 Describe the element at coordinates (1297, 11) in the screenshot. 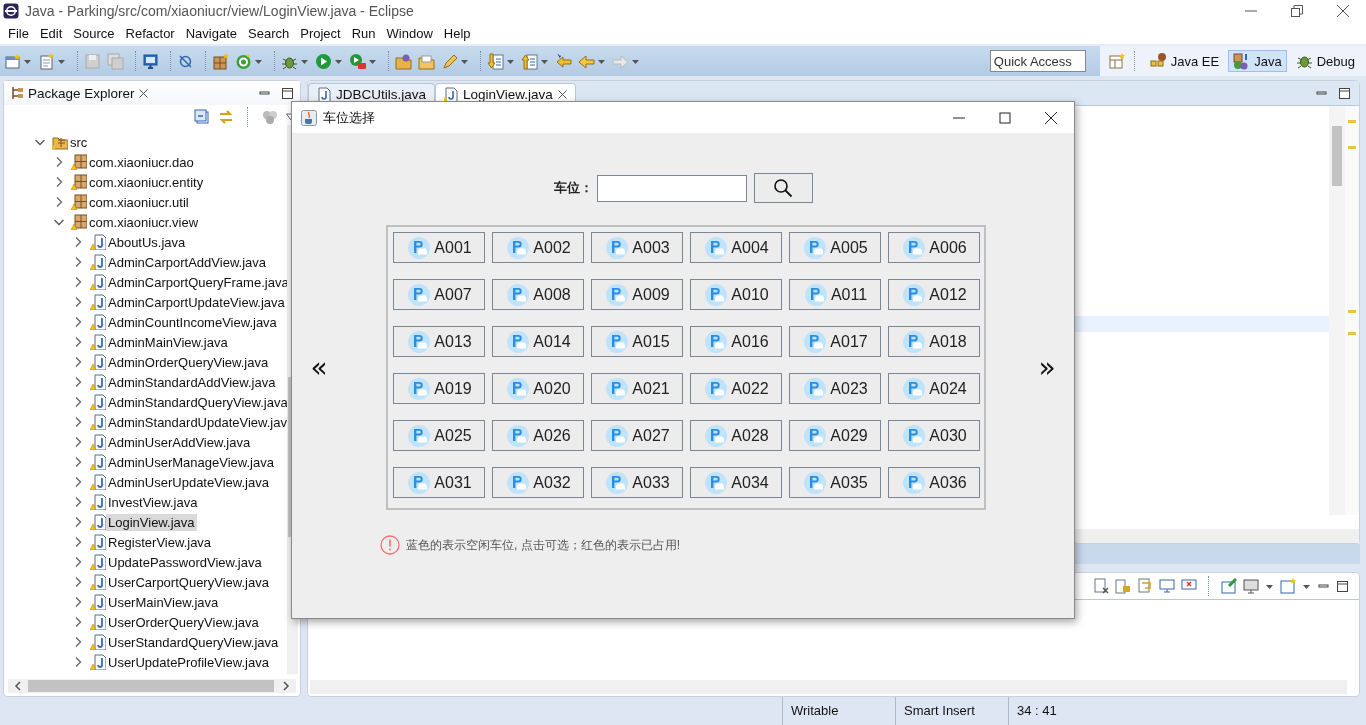

I see `restore-icon` at that location.